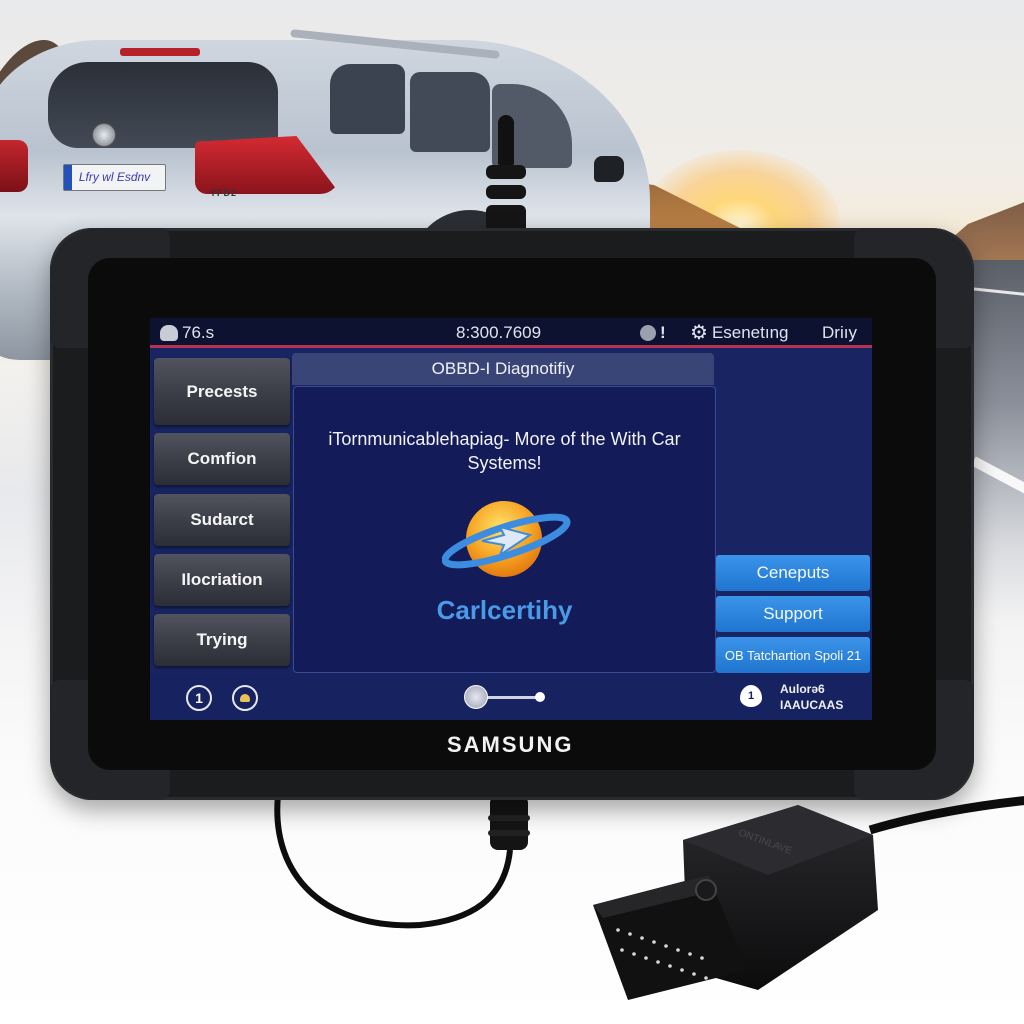  I want to click on antenna-tip, so click(506, 140).